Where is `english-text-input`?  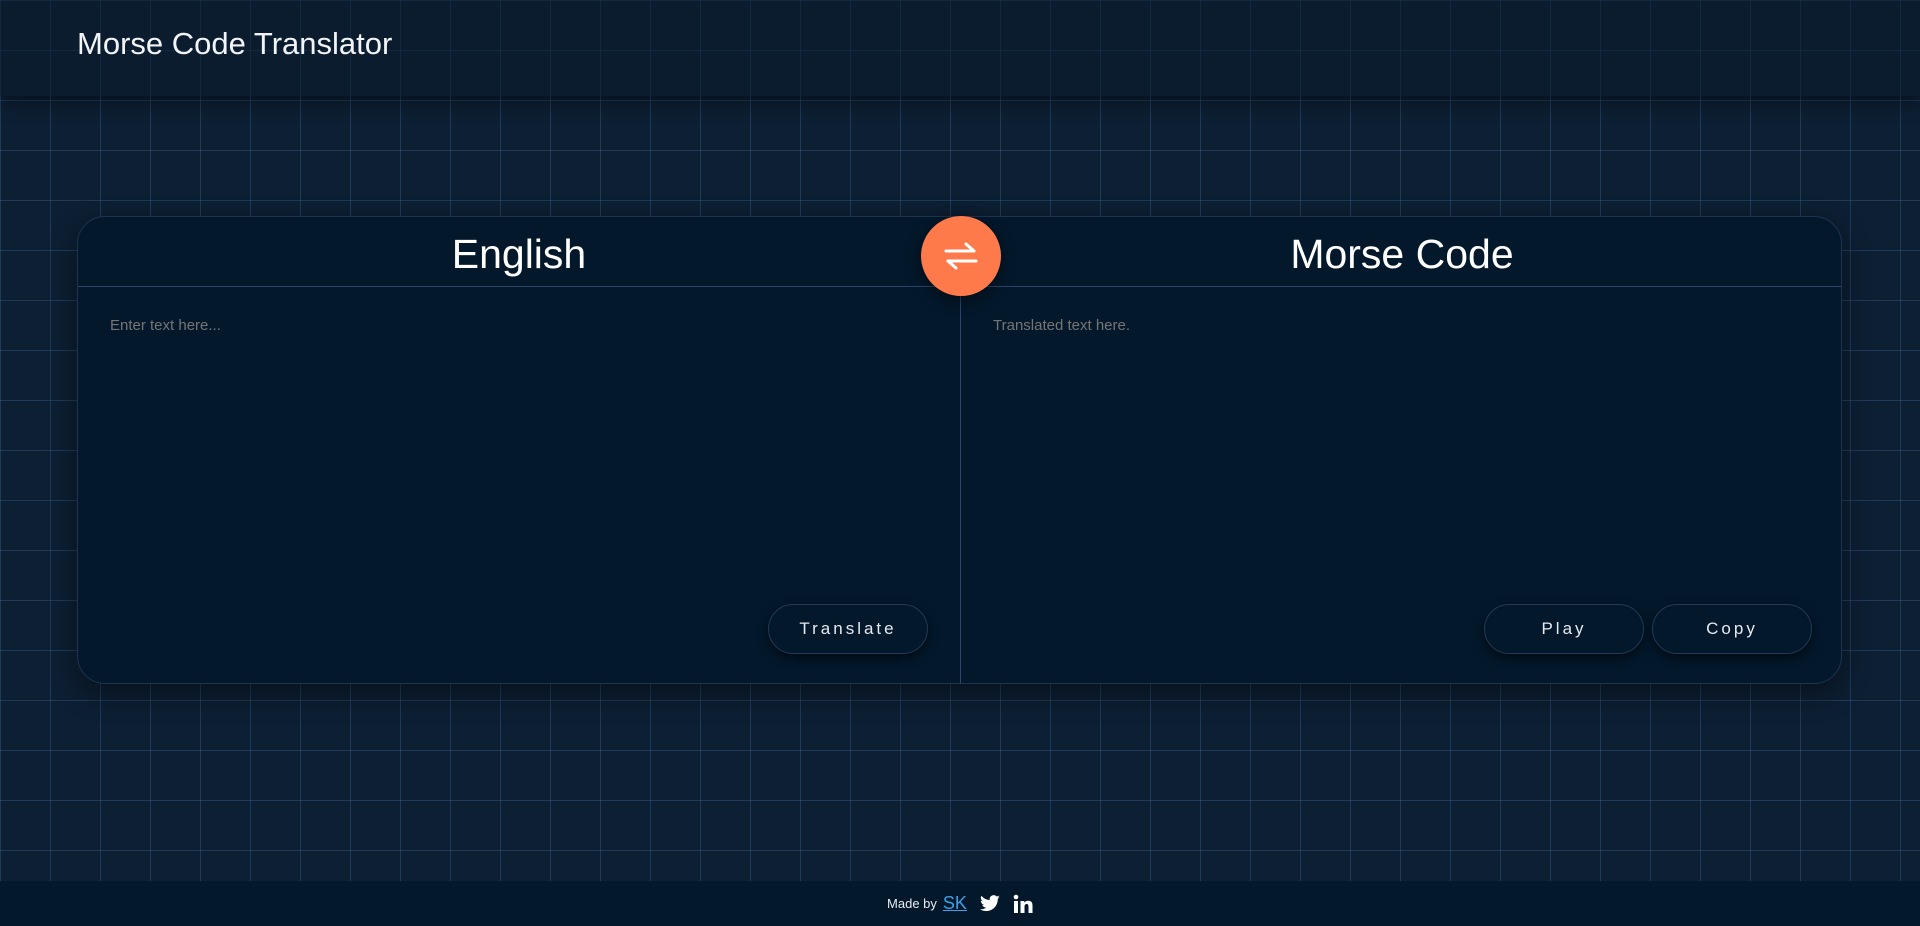
english-text-input is located at coordinates (520, 447).